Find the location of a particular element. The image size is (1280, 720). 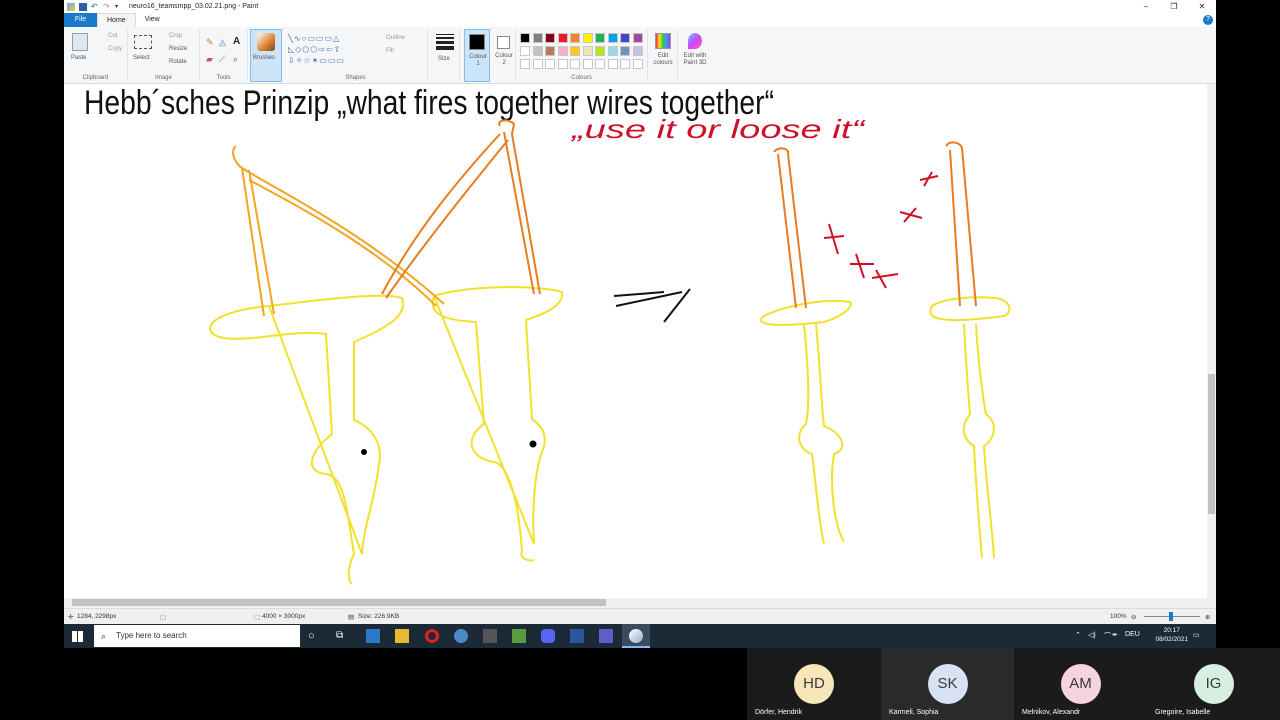

cut-button: Cut is located at coordinates (112, 36).